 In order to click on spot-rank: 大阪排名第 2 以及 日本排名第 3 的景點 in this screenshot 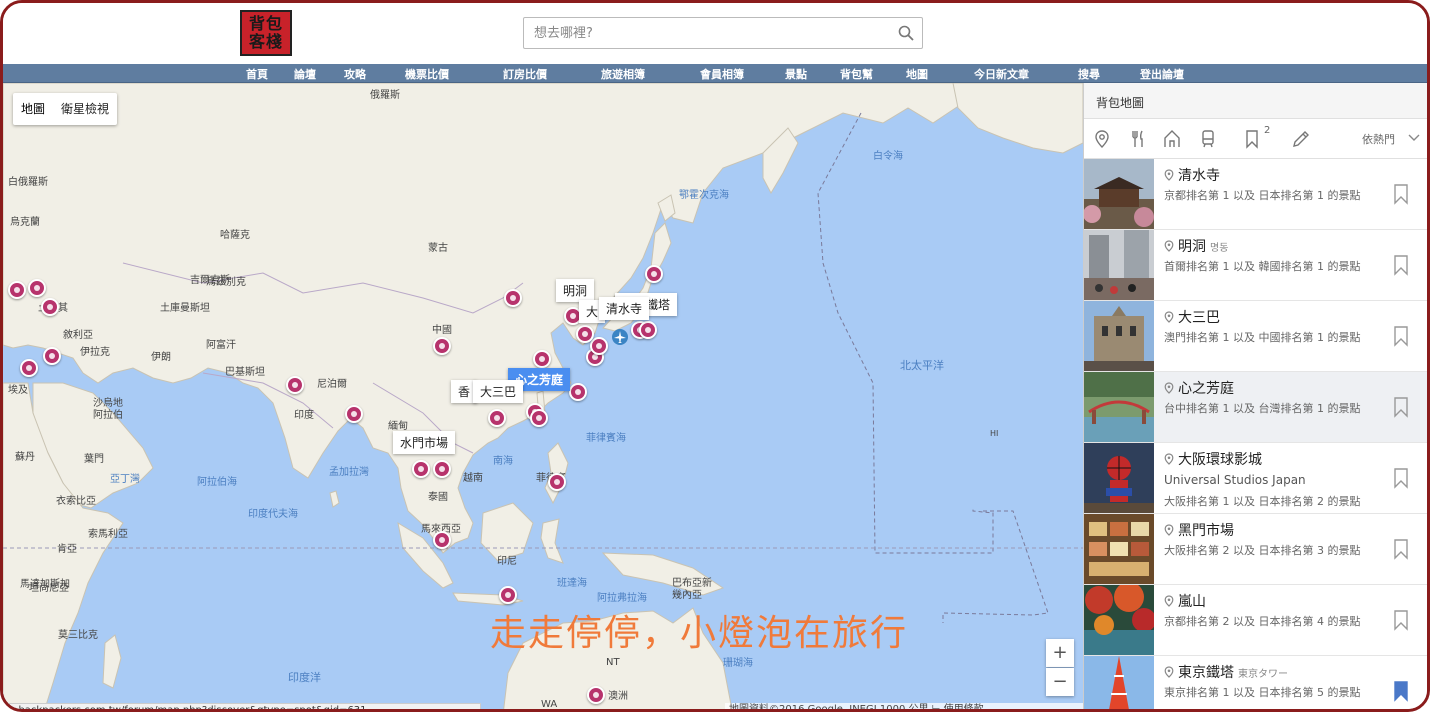, I will do `click(1262, 550)`.